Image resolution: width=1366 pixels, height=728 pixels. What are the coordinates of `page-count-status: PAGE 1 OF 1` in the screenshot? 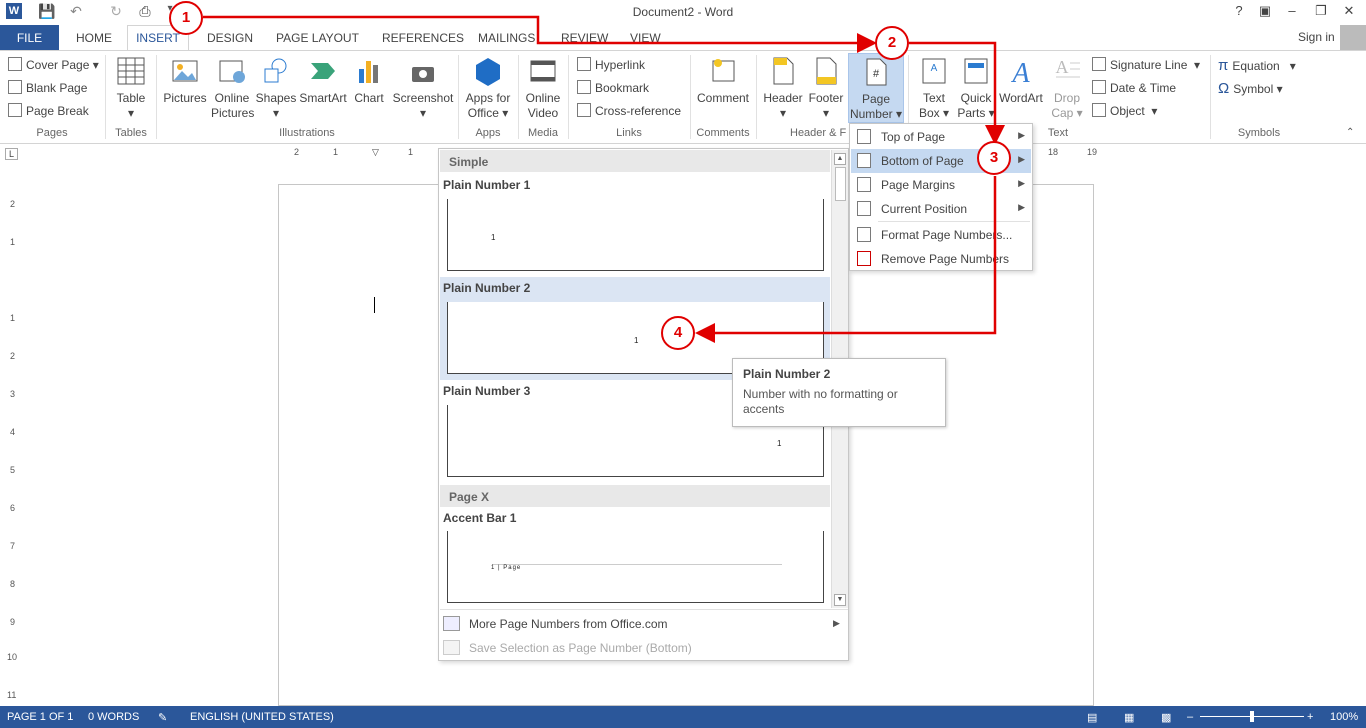 It's located at (40, 717).